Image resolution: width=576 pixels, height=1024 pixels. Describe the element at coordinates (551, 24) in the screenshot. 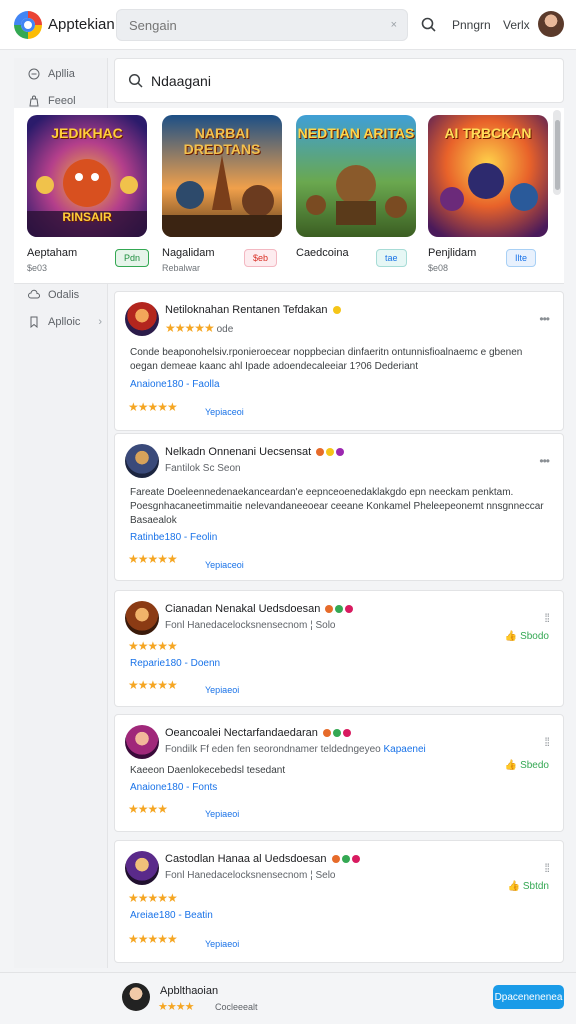

I see `user-avatar` at that location.